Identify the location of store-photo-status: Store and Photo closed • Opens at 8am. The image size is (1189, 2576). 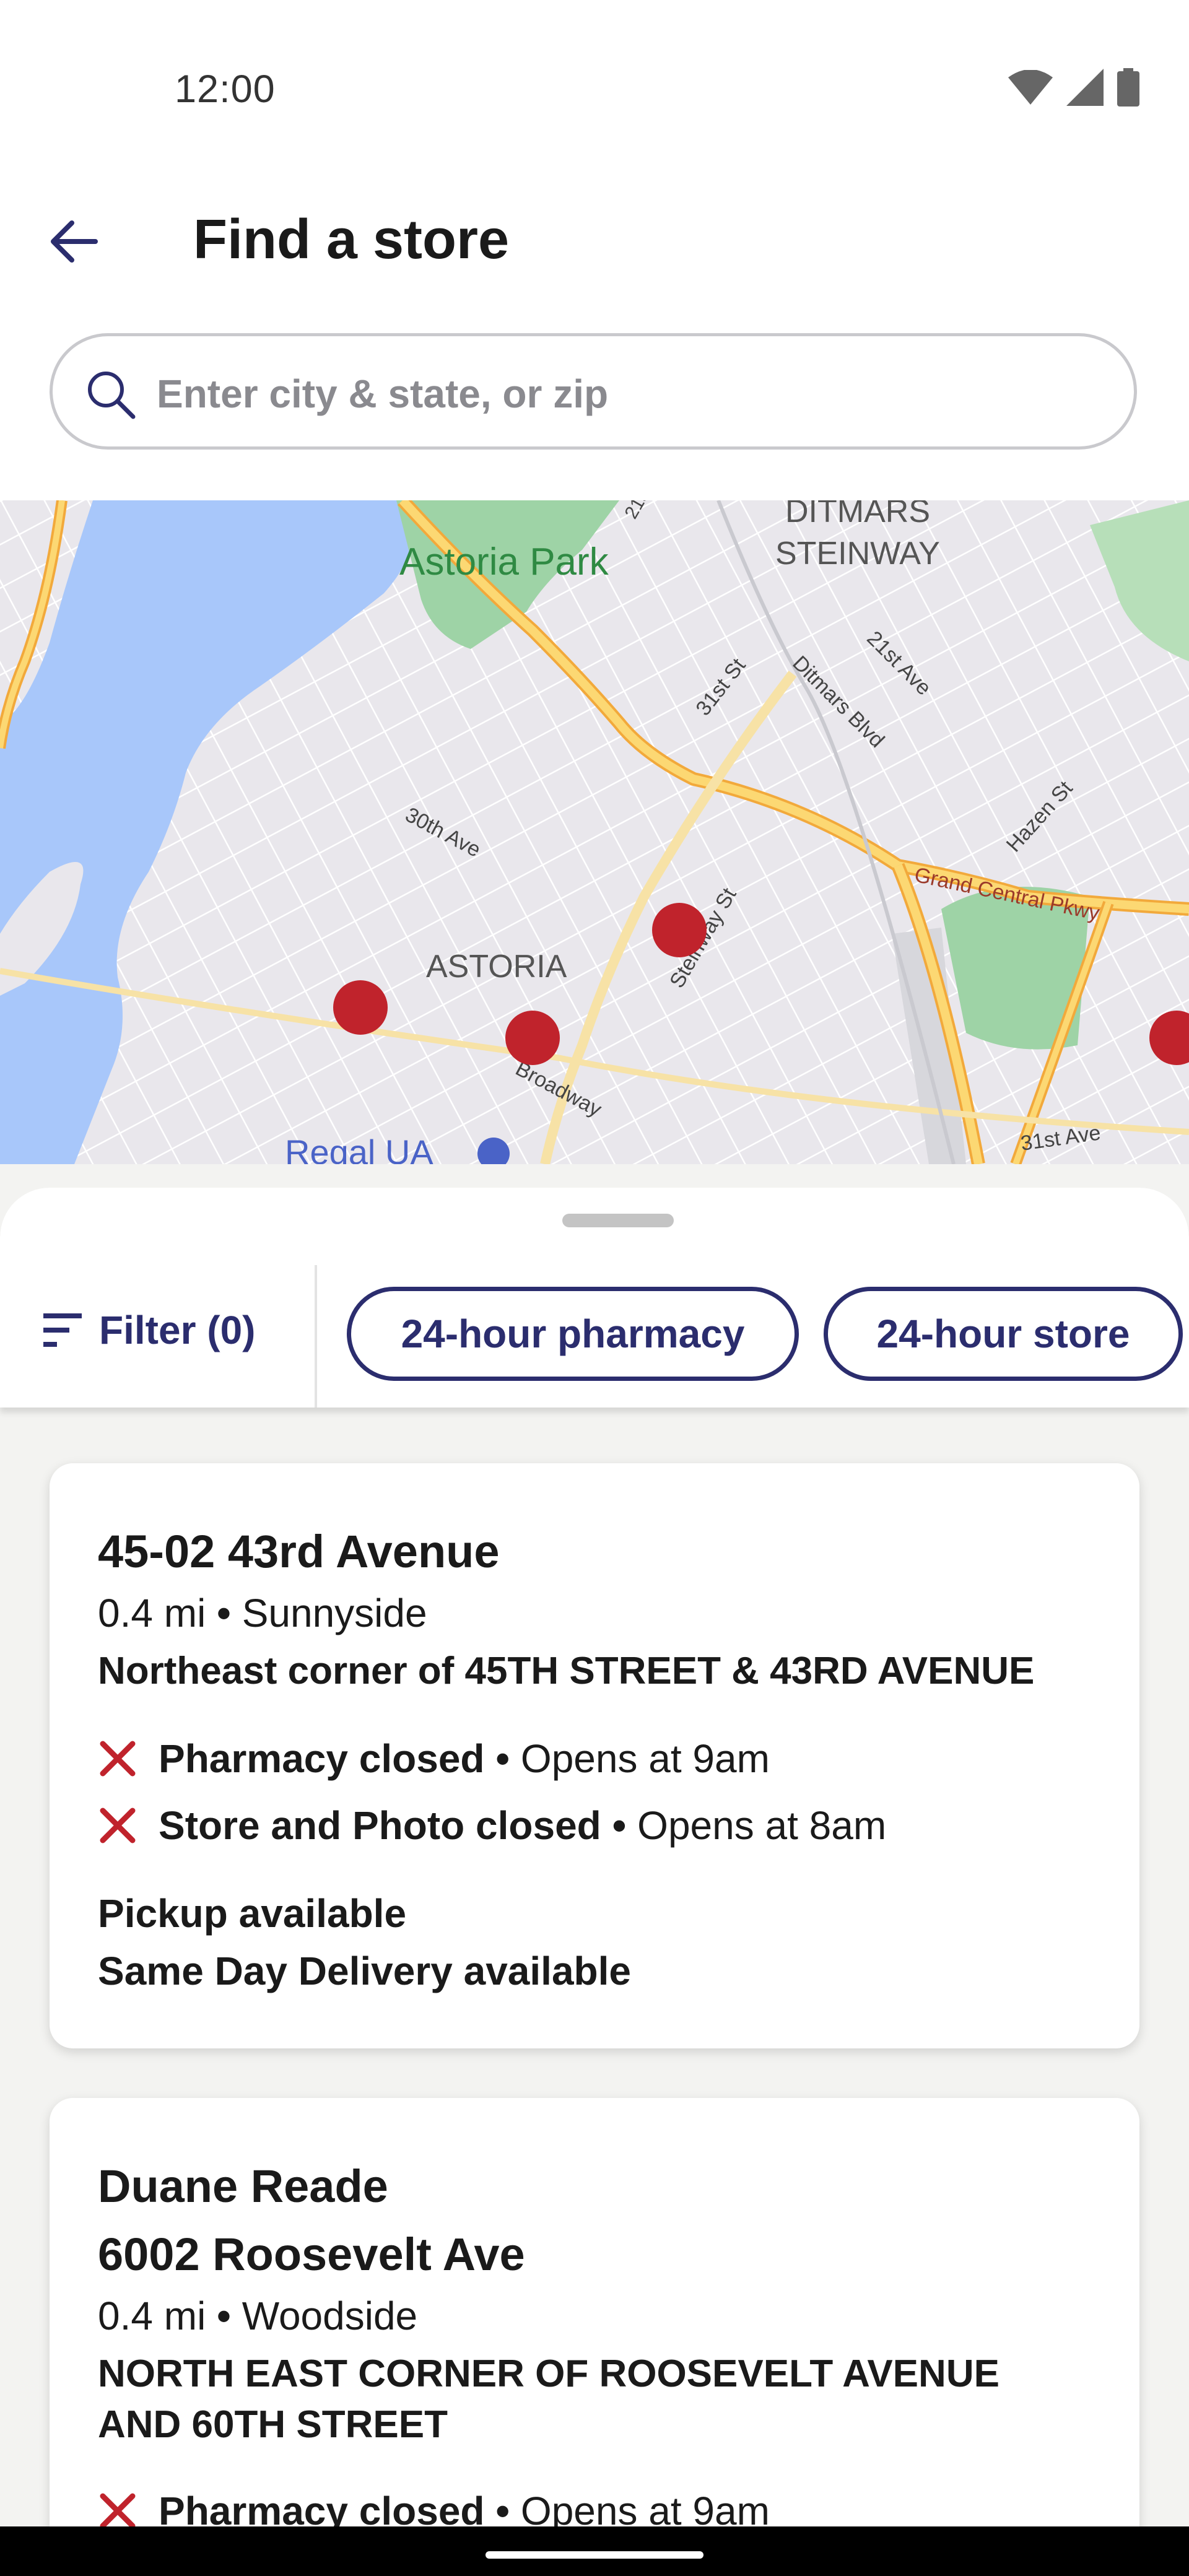
(492, 1825).